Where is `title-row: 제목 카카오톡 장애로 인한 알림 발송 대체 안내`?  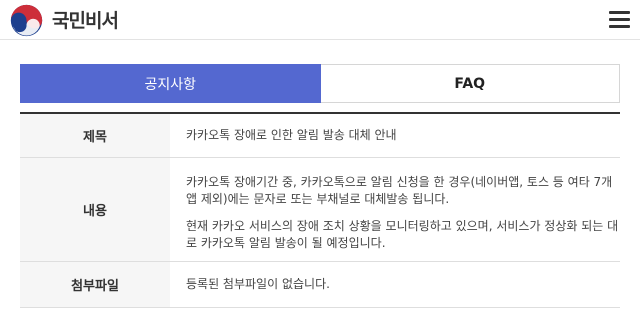 title-row: 제목 카카오톡 장애로 인한 알림 발송 대체 안내 is located at coordinates (320, 136).